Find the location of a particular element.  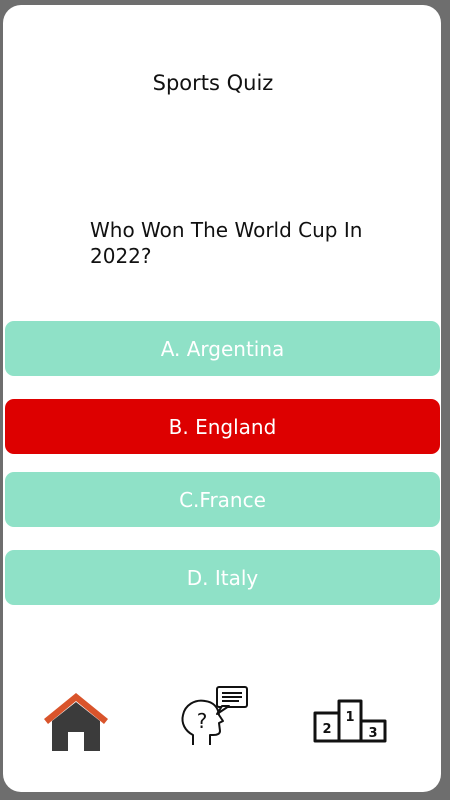

nav-quiz-button: ? is located at coordinates (212, 722).